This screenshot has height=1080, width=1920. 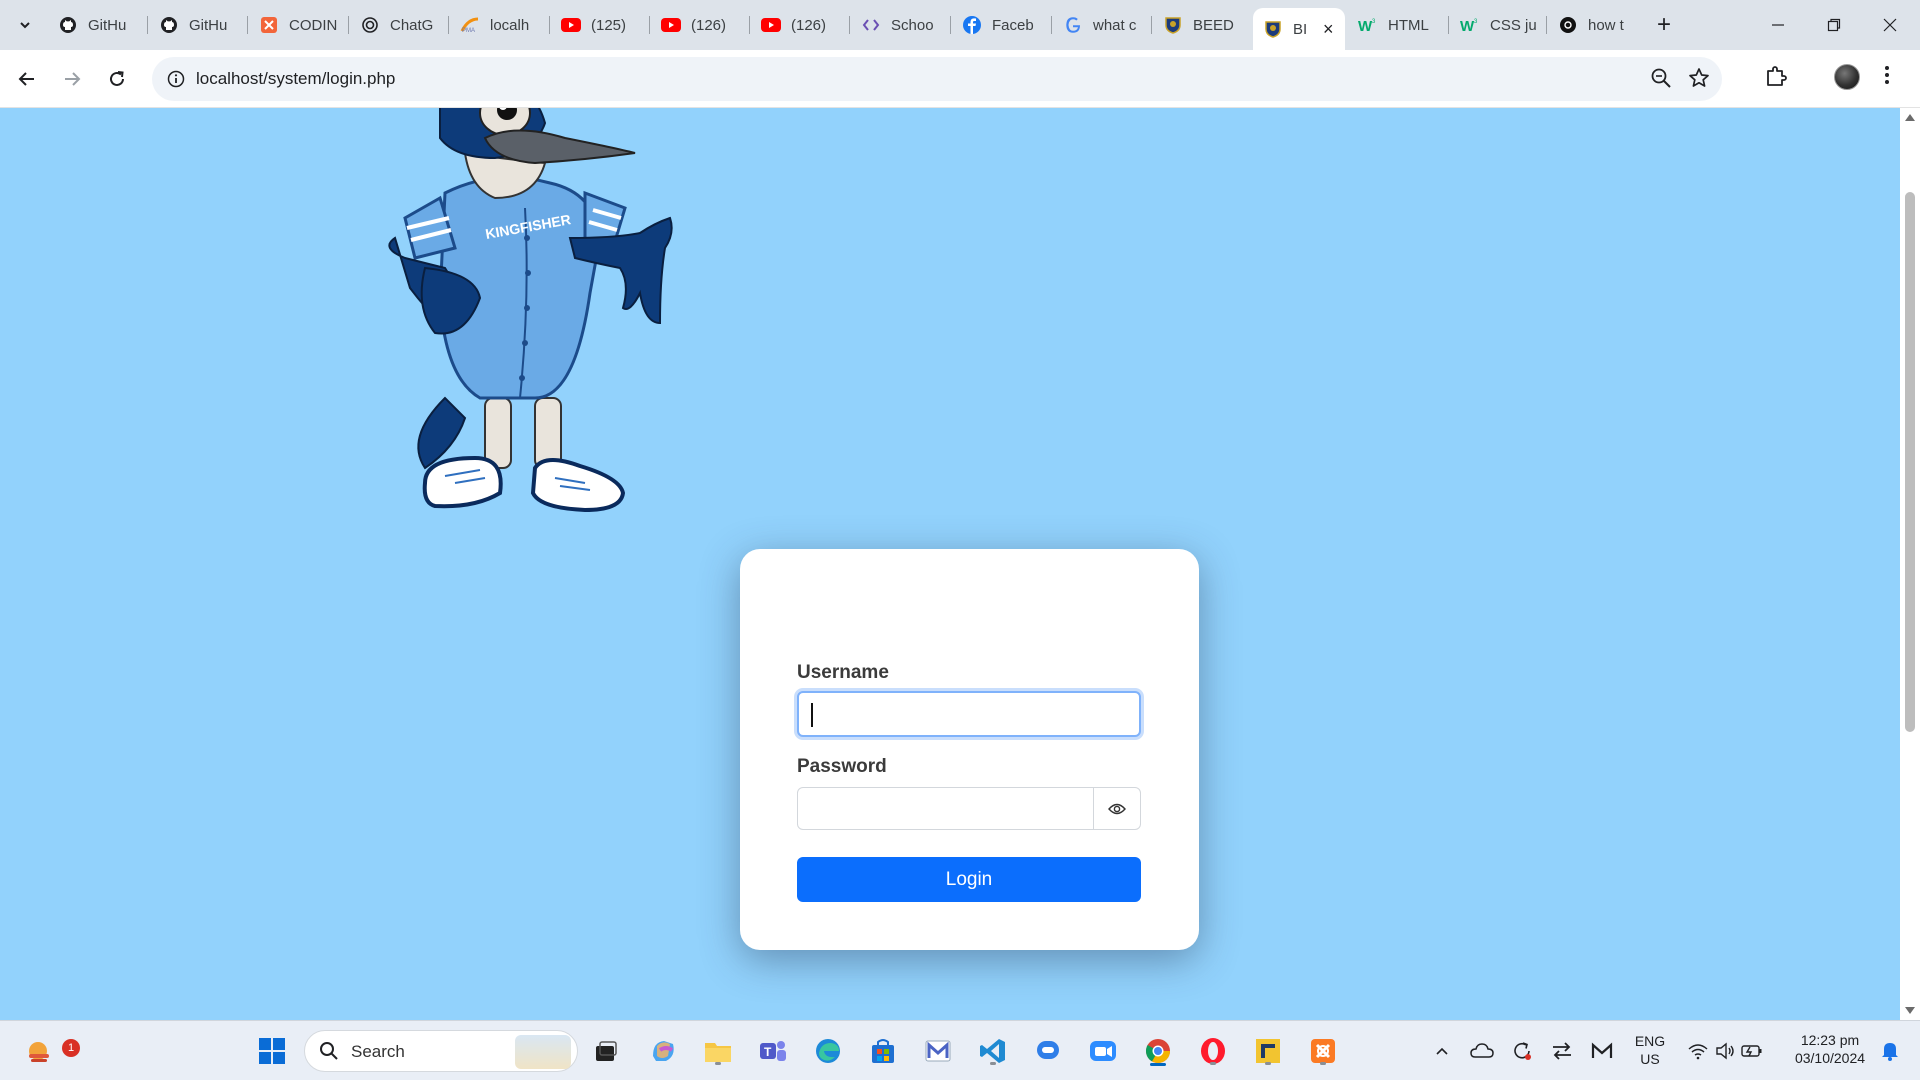 What do you see at coordinates (937, 79) in the screenshot?
I see `address-bar: localhost/system/login.php` at bounding box center [937, 79].